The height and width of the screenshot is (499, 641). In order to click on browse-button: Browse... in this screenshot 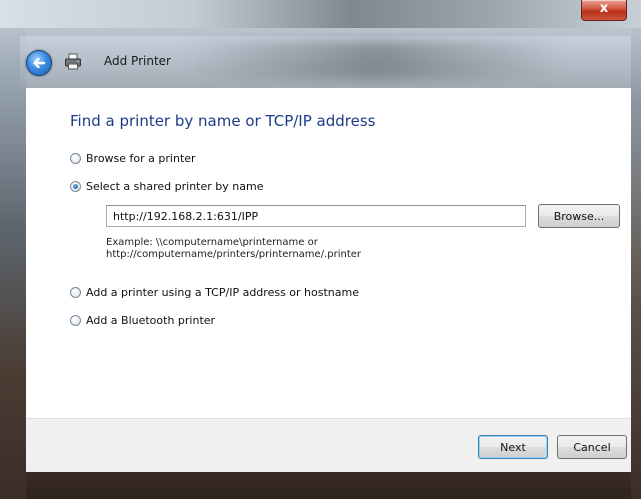, I will do `click(579, 216)`.